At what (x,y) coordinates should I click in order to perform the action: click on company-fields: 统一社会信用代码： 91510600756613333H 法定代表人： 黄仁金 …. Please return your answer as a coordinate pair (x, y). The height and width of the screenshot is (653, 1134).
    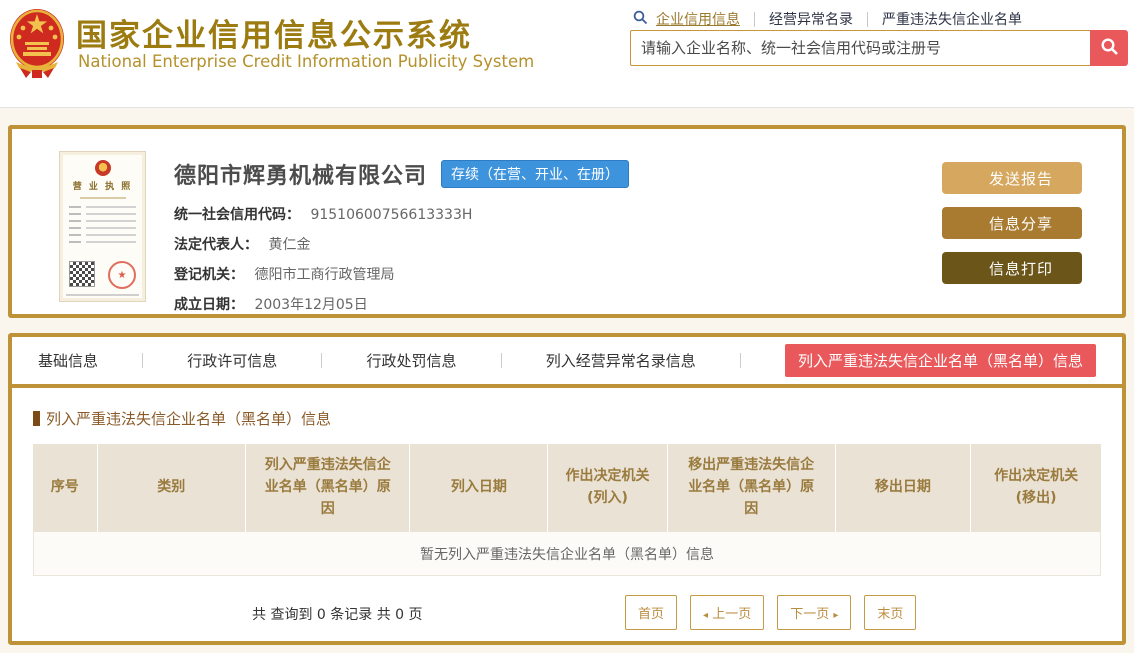
    Looking at the image, I should click on (401, 259).